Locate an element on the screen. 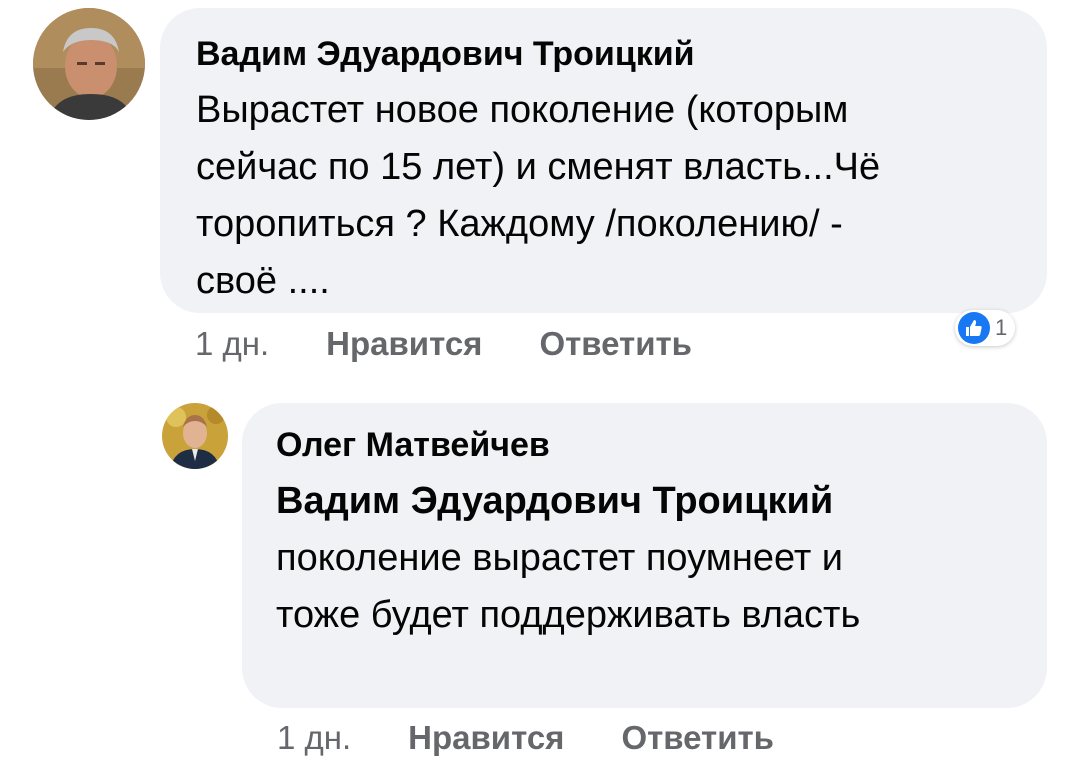  reply-author-avatar is located at coordinates (195, 436).